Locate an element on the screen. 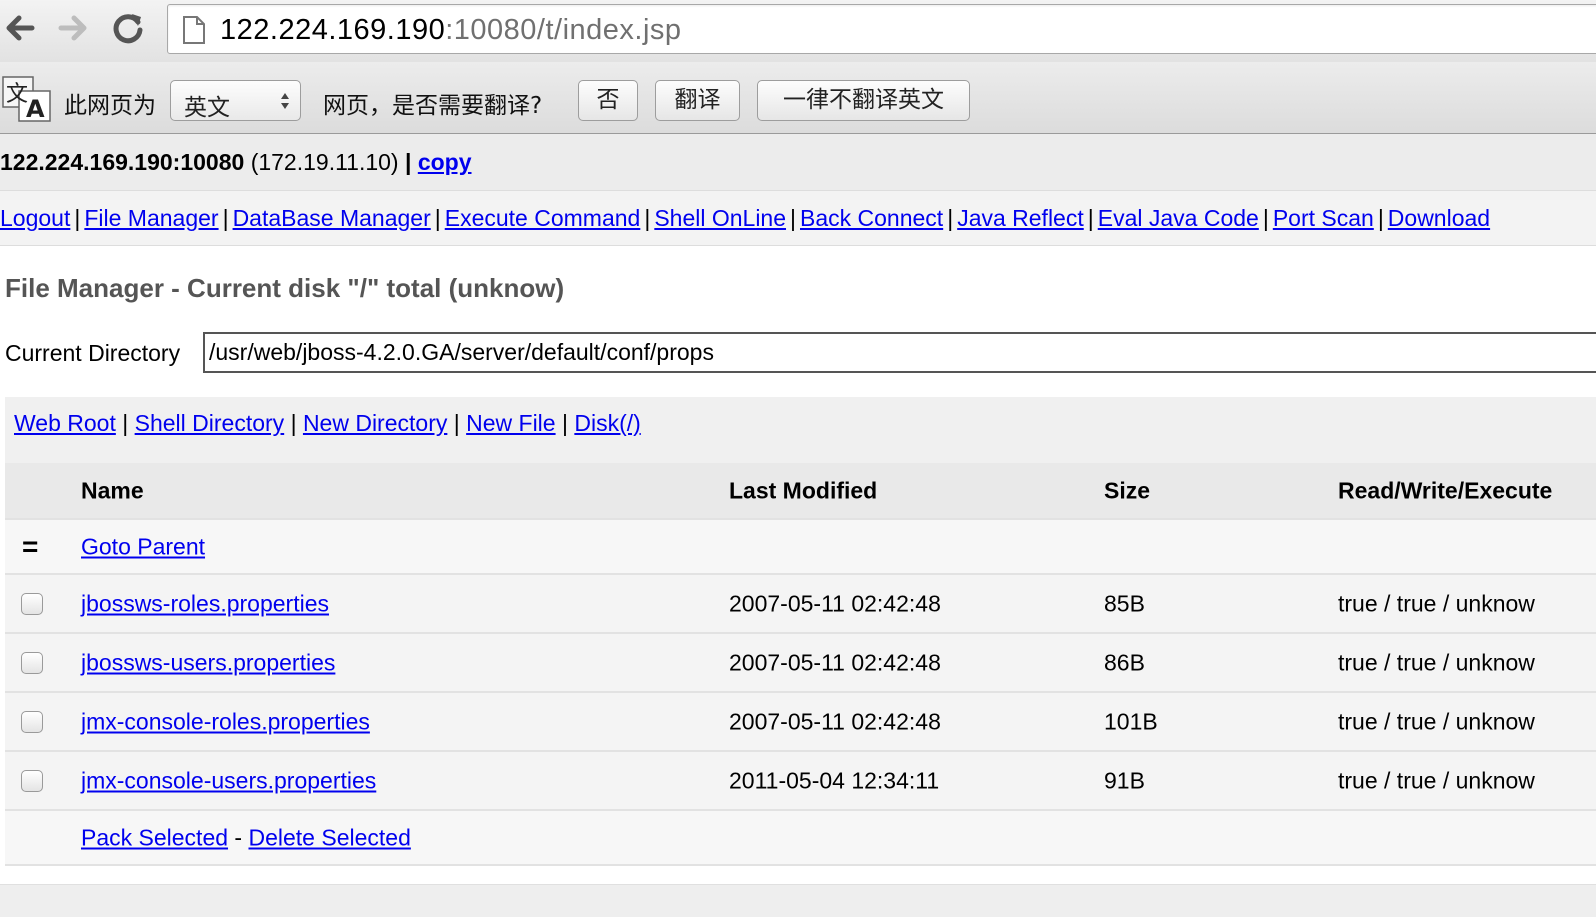 This screenshot has height=917, width=1596. file-name-link: jmx-console-roles.properties is located at coordinates (225, 721).